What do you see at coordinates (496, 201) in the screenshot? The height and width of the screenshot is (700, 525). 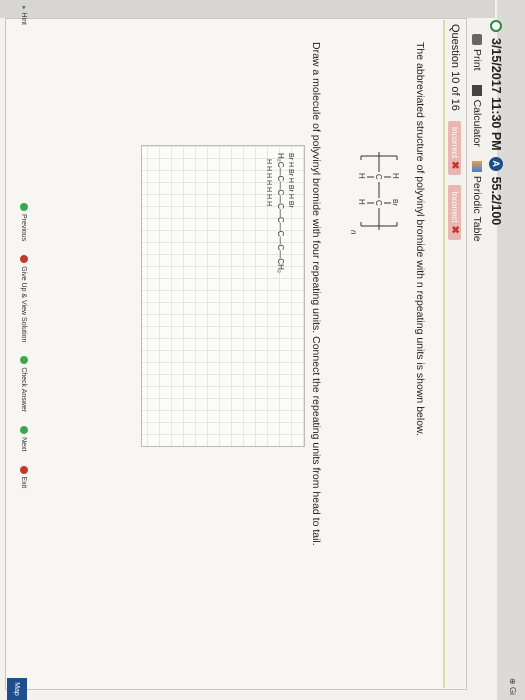 I see `score: 55.2/100` at bounding box center [496, 201].